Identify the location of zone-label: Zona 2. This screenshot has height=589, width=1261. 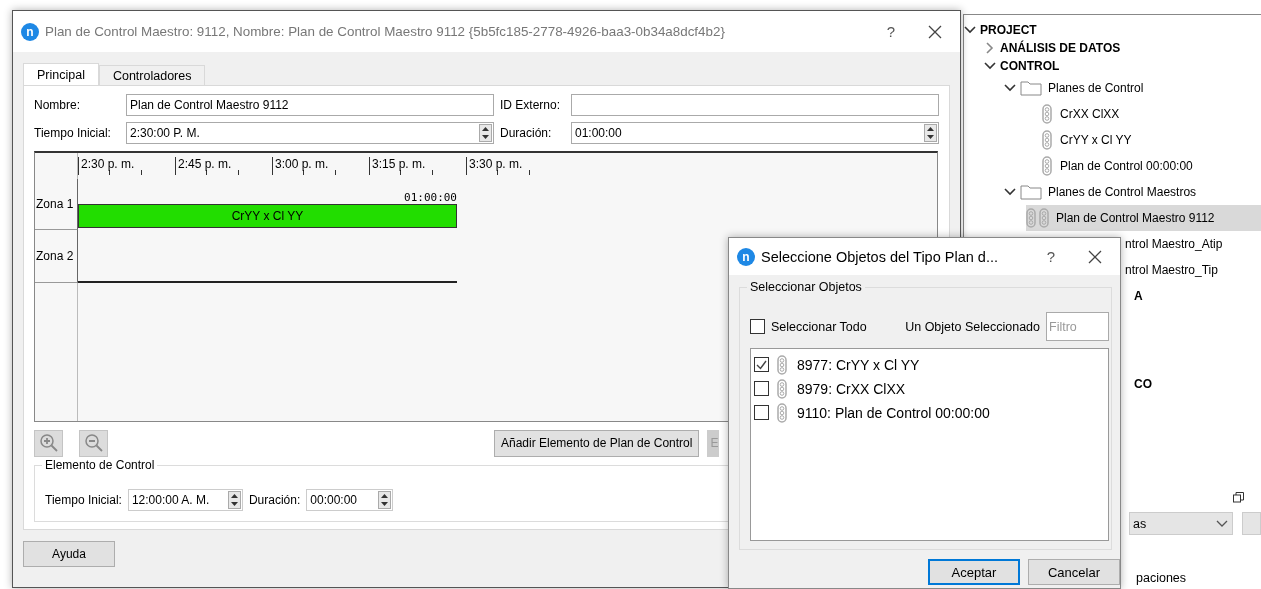
(56, 256).